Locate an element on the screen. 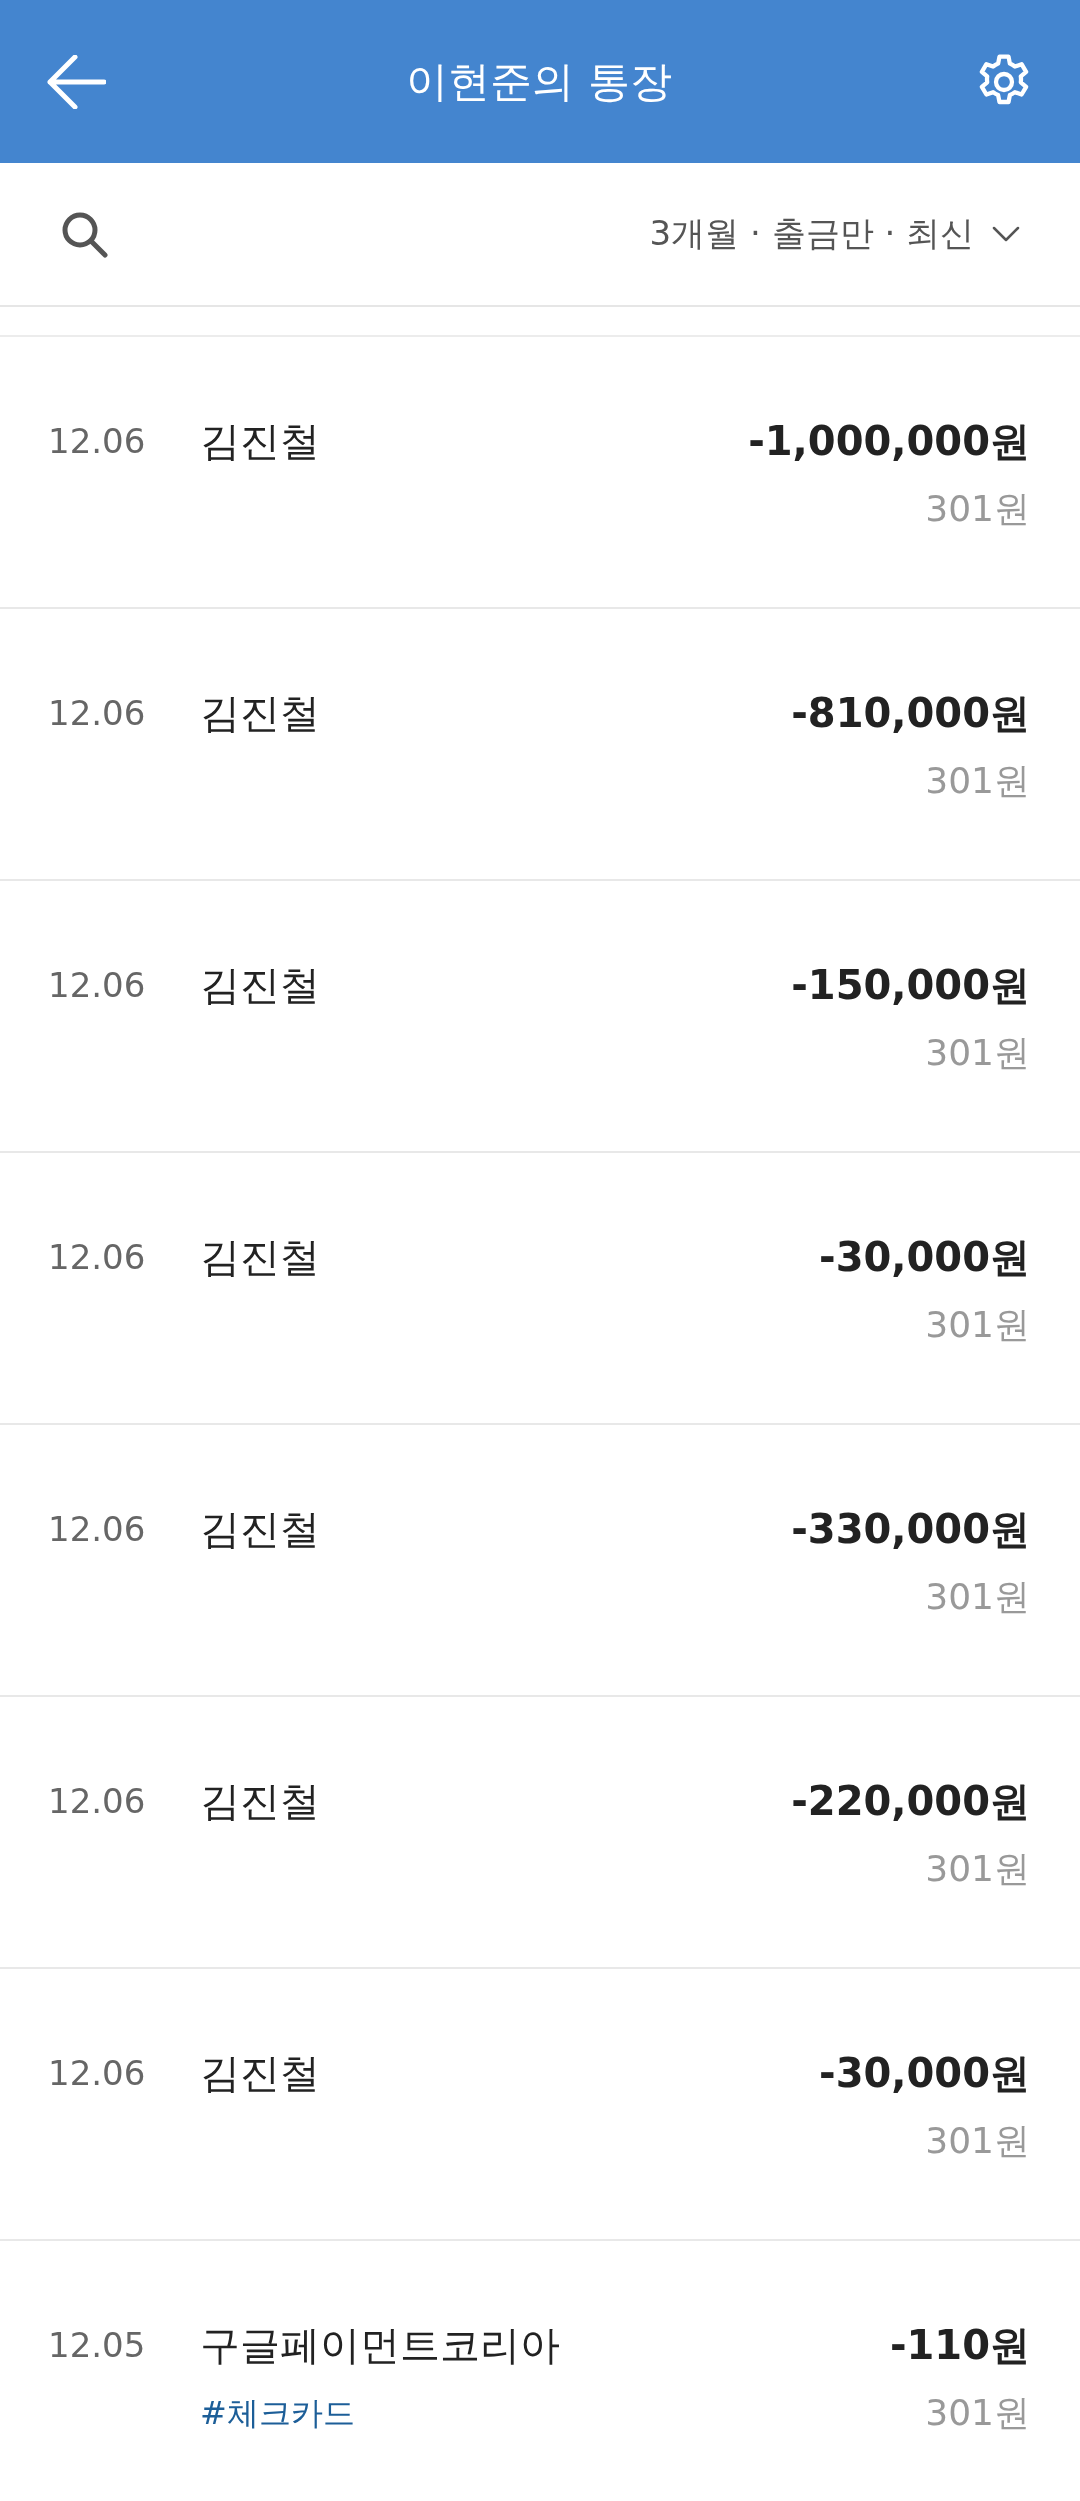 Image resolution: width=1080 pixels, height=2501 pixels. transaction-amount: -150,000원 is located at coordinates (910, 985).